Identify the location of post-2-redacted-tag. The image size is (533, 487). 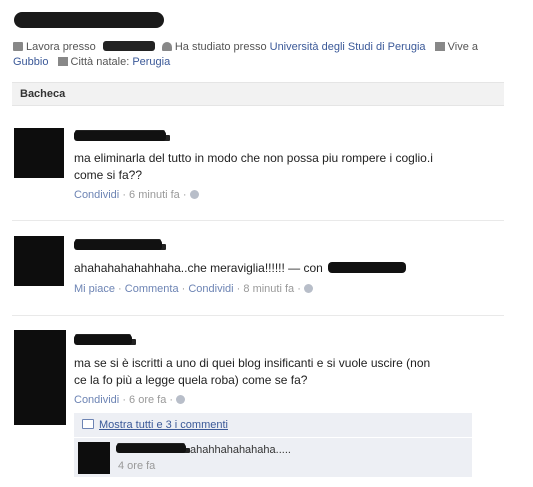
(367, 267).